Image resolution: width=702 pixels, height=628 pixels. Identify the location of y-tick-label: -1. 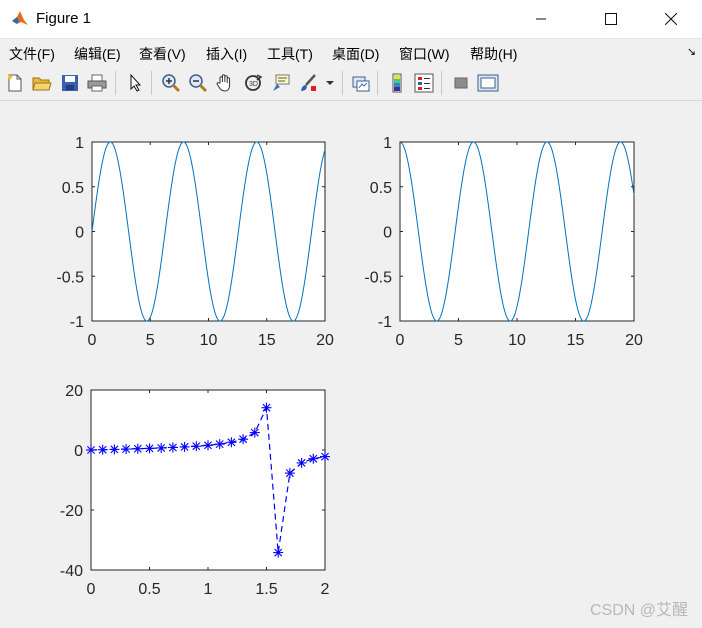
(385, 322).